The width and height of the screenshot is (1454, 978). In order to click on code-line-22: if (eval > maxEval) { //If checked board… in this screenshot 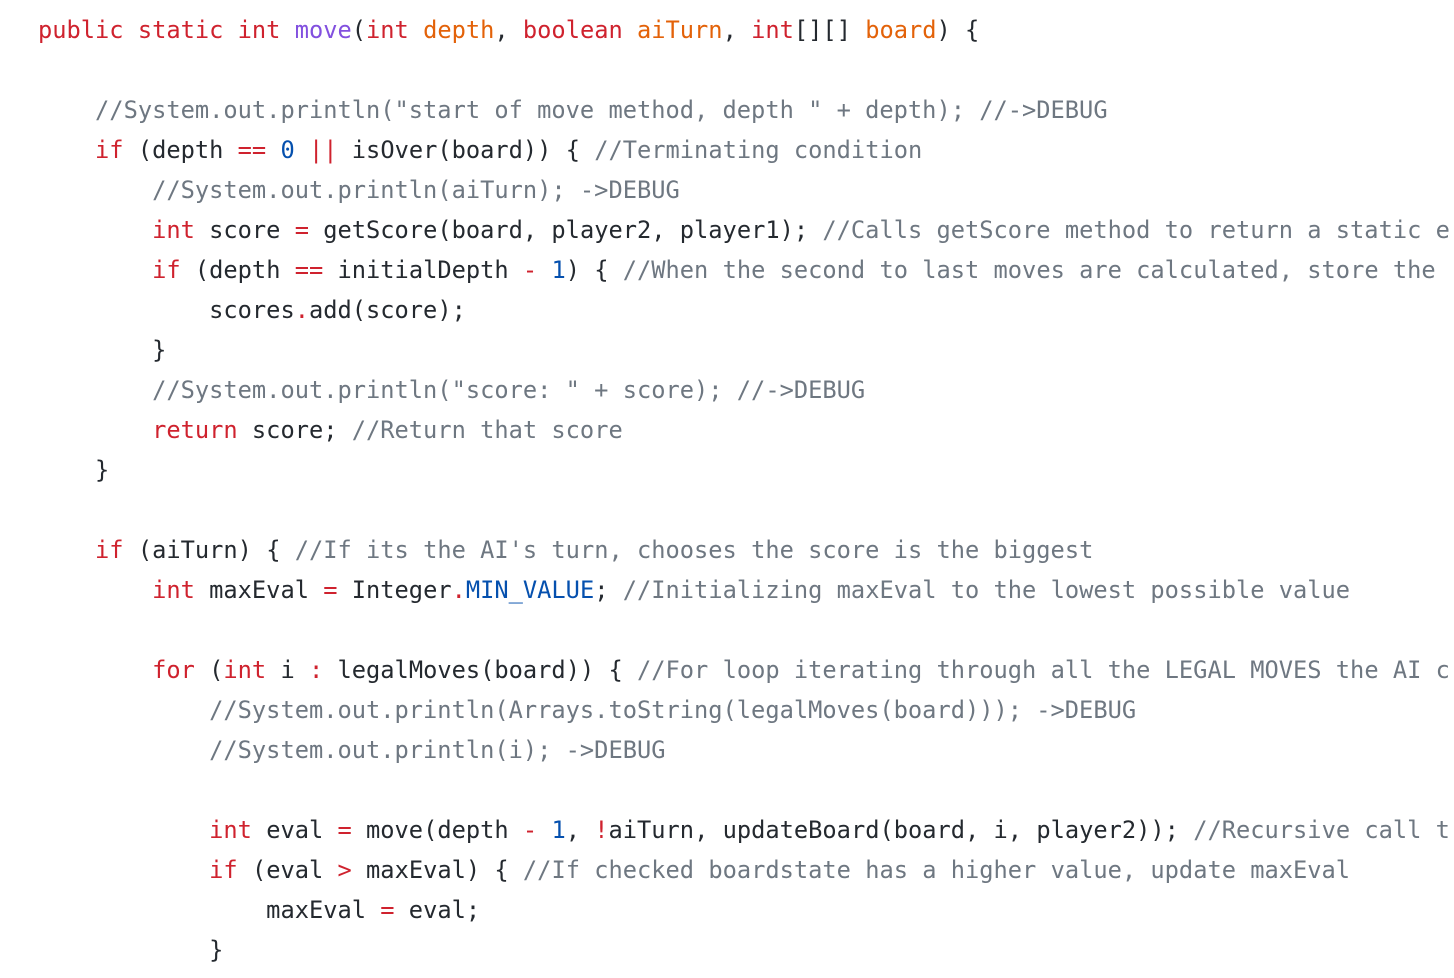, I will do `click(780, 870)`.